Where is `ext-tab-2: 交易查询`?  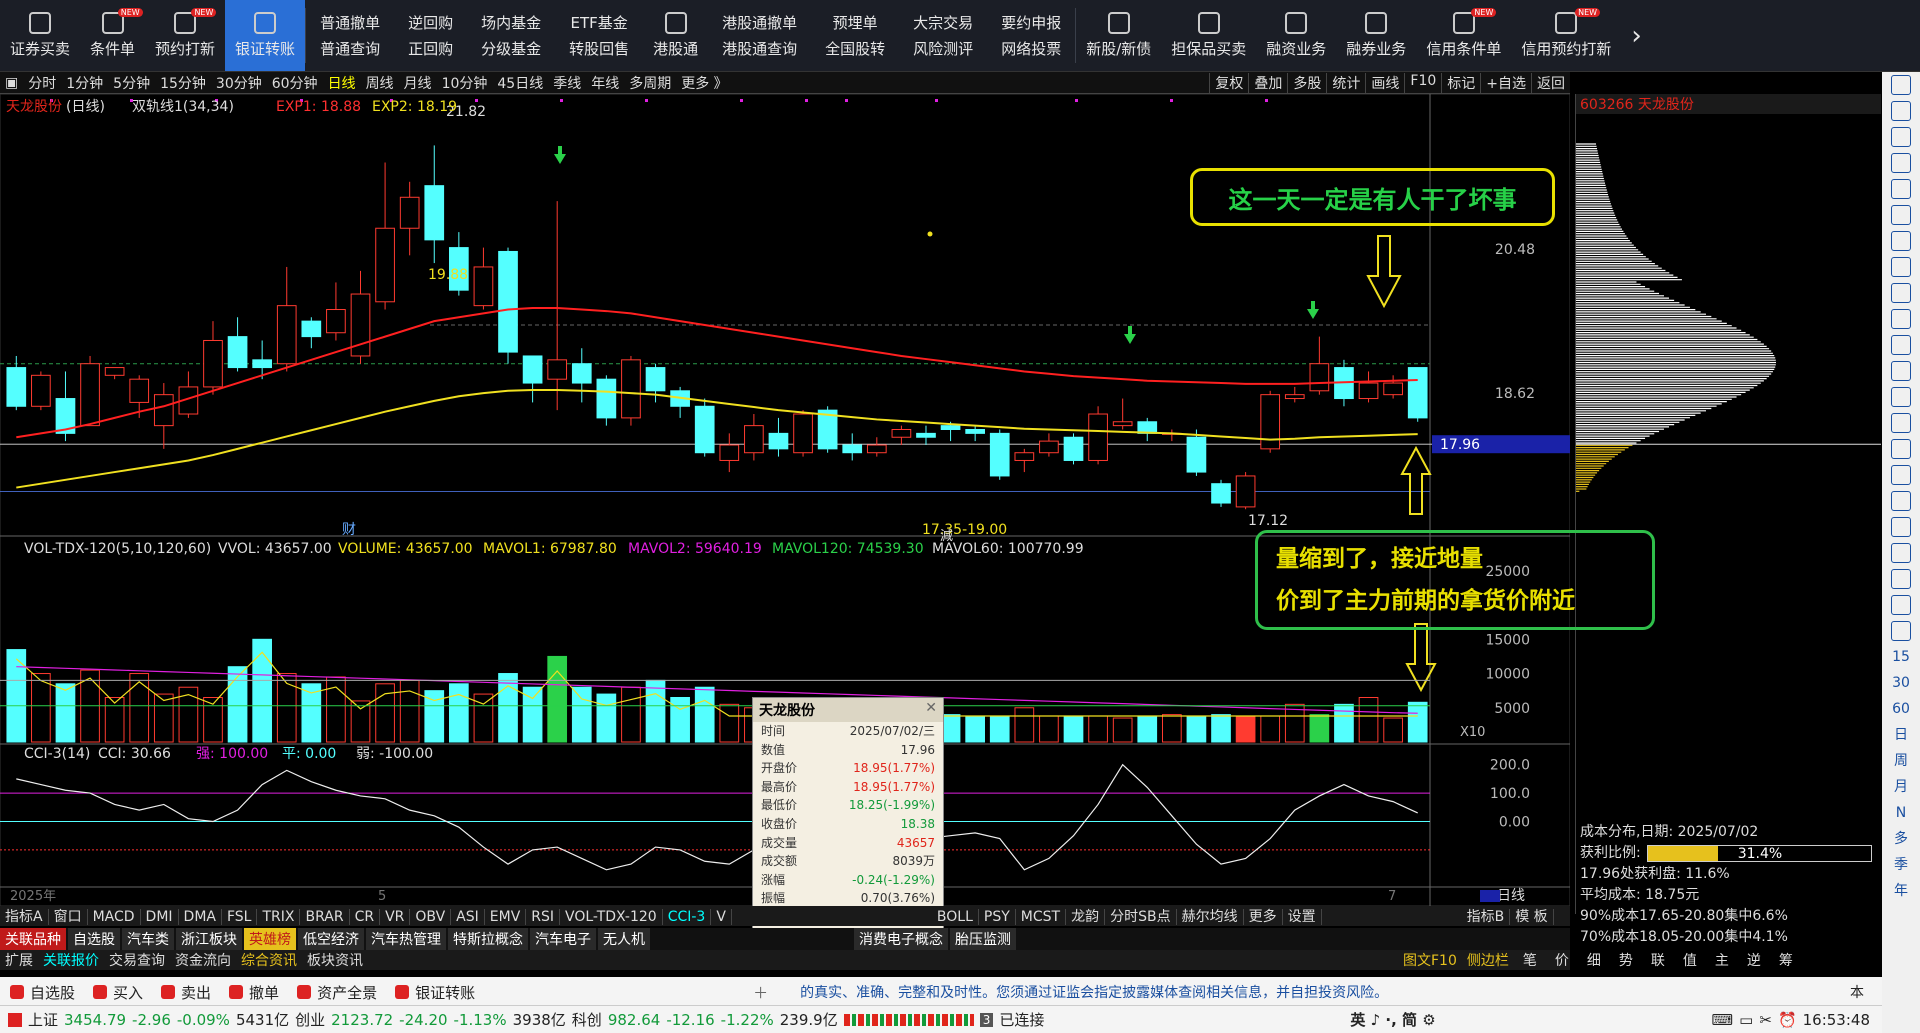 ext-tab-2: 交易查询 is located at coordinates (137, 961).